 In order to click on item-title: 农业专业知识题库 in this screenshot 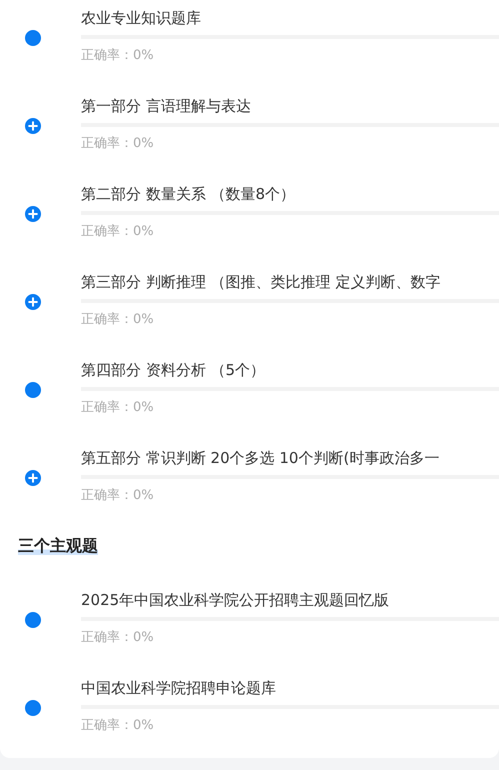, I will do `click(141, 18)`.